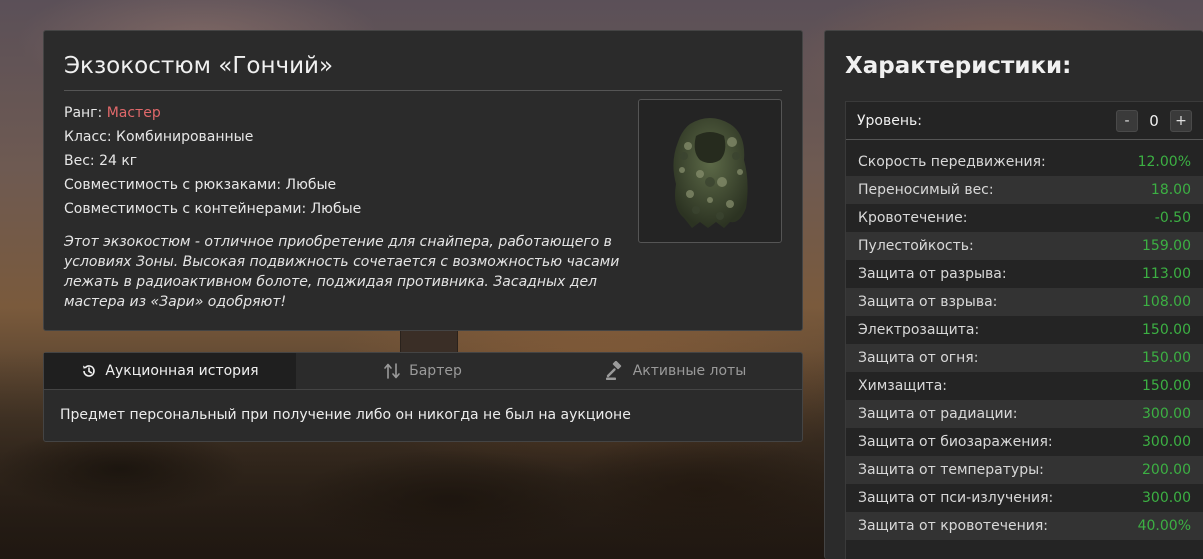 The width and height of the screenshot is (1203, 559). Describe the element at coordinates (1181, 120) in the screenshot. I see `level-increase-button: +` at that location.